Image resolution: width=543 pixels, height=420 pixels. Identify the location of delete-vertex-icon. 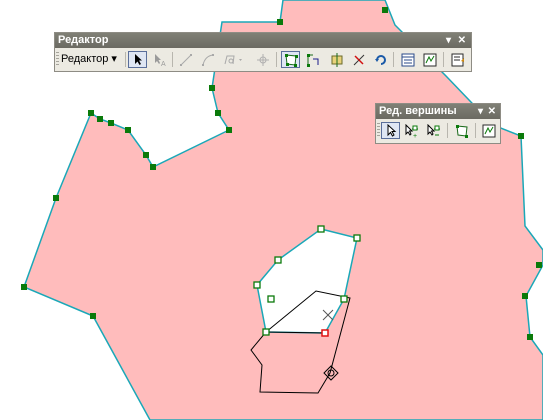
(433, 129).